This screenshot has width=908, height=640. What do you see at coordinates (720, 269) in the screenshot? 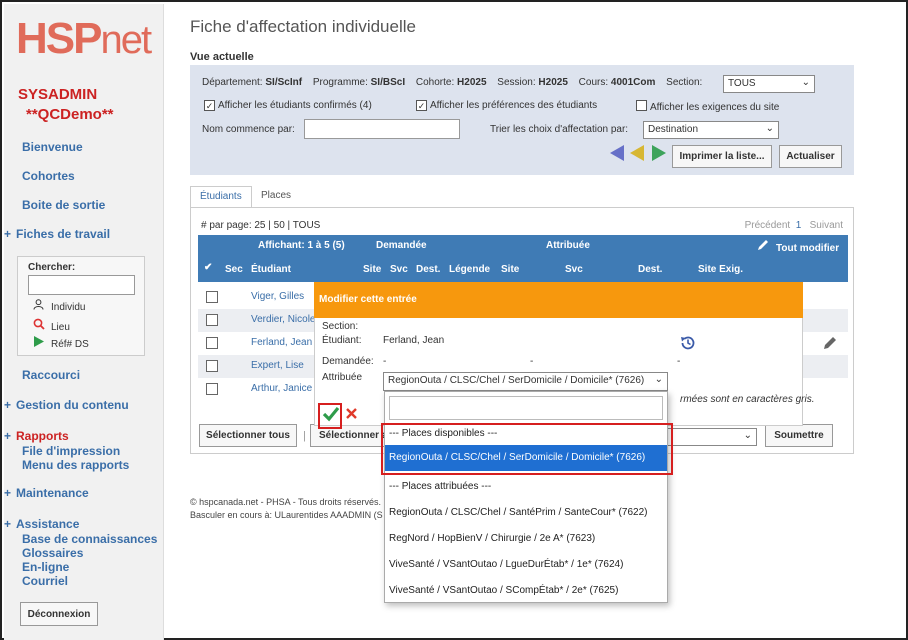
I see `col-site-exig: Site Exig.` at bounding box center [720, 269].